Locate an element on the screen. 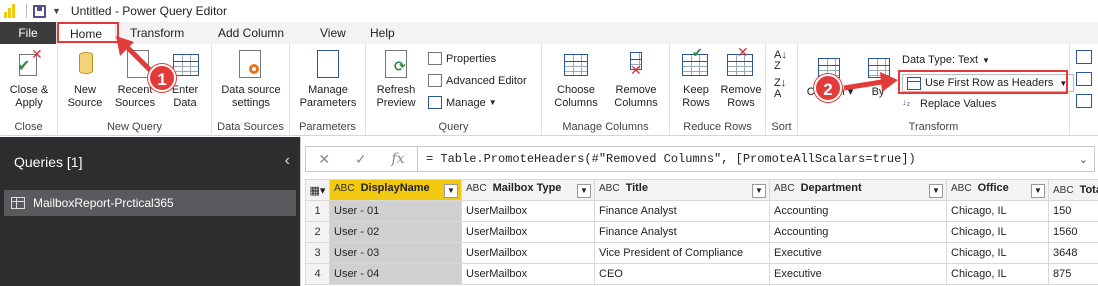 The image size is (1098, 286). tab-file: File is located at coordinates (28, 33).